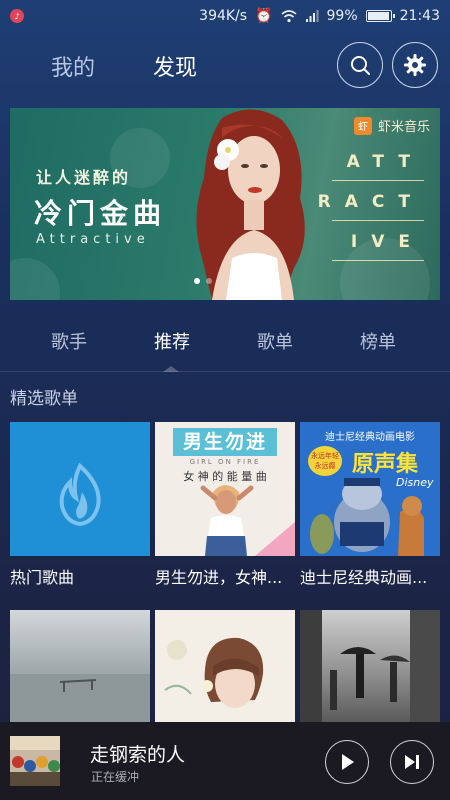  Describe the element at coordinates (84, 177) in the screenshot. I see `banner-subtitle: 让人迷醉的` at that location.